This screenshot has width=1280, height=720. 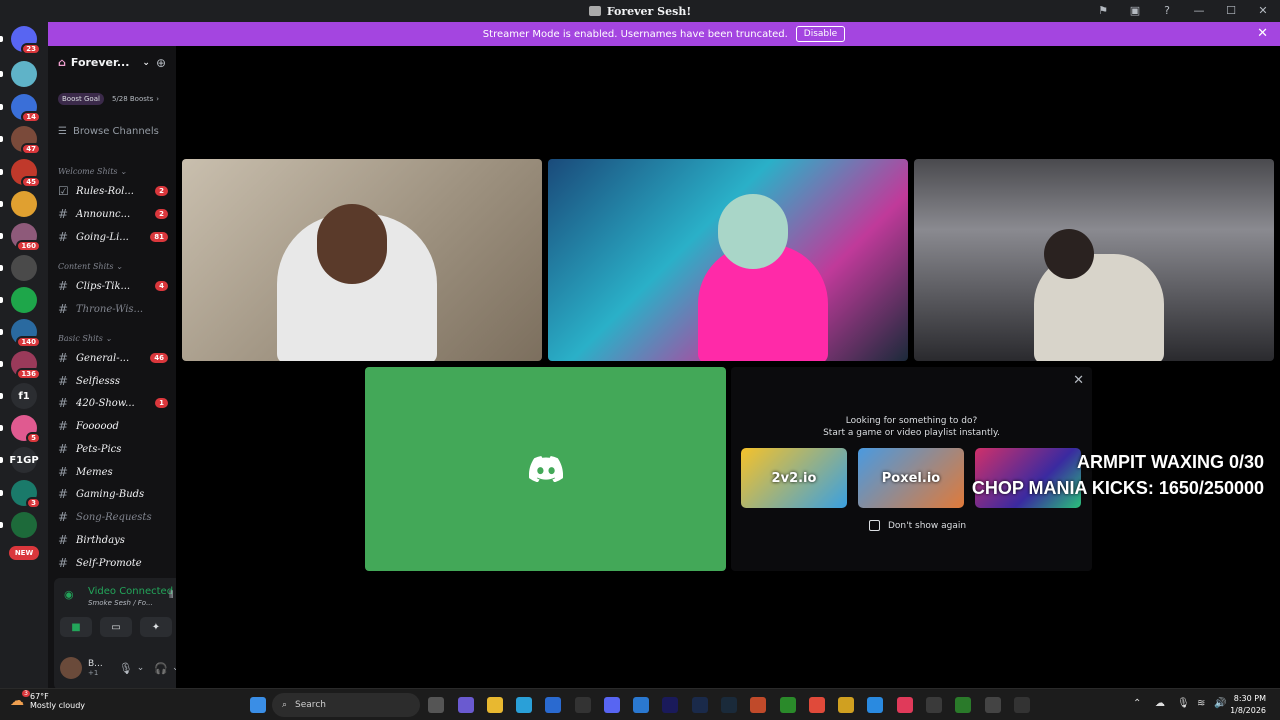 I want to click on help-icon: ?, so click(x=1167, y=10).